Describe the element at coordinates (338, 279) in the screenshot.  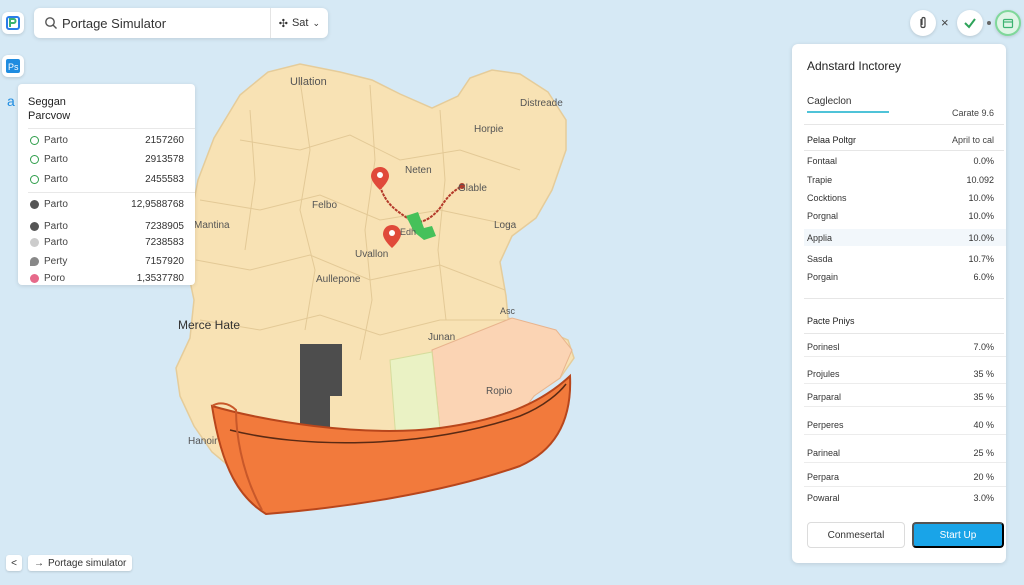
I see `map-label: Aullepone` at that location.